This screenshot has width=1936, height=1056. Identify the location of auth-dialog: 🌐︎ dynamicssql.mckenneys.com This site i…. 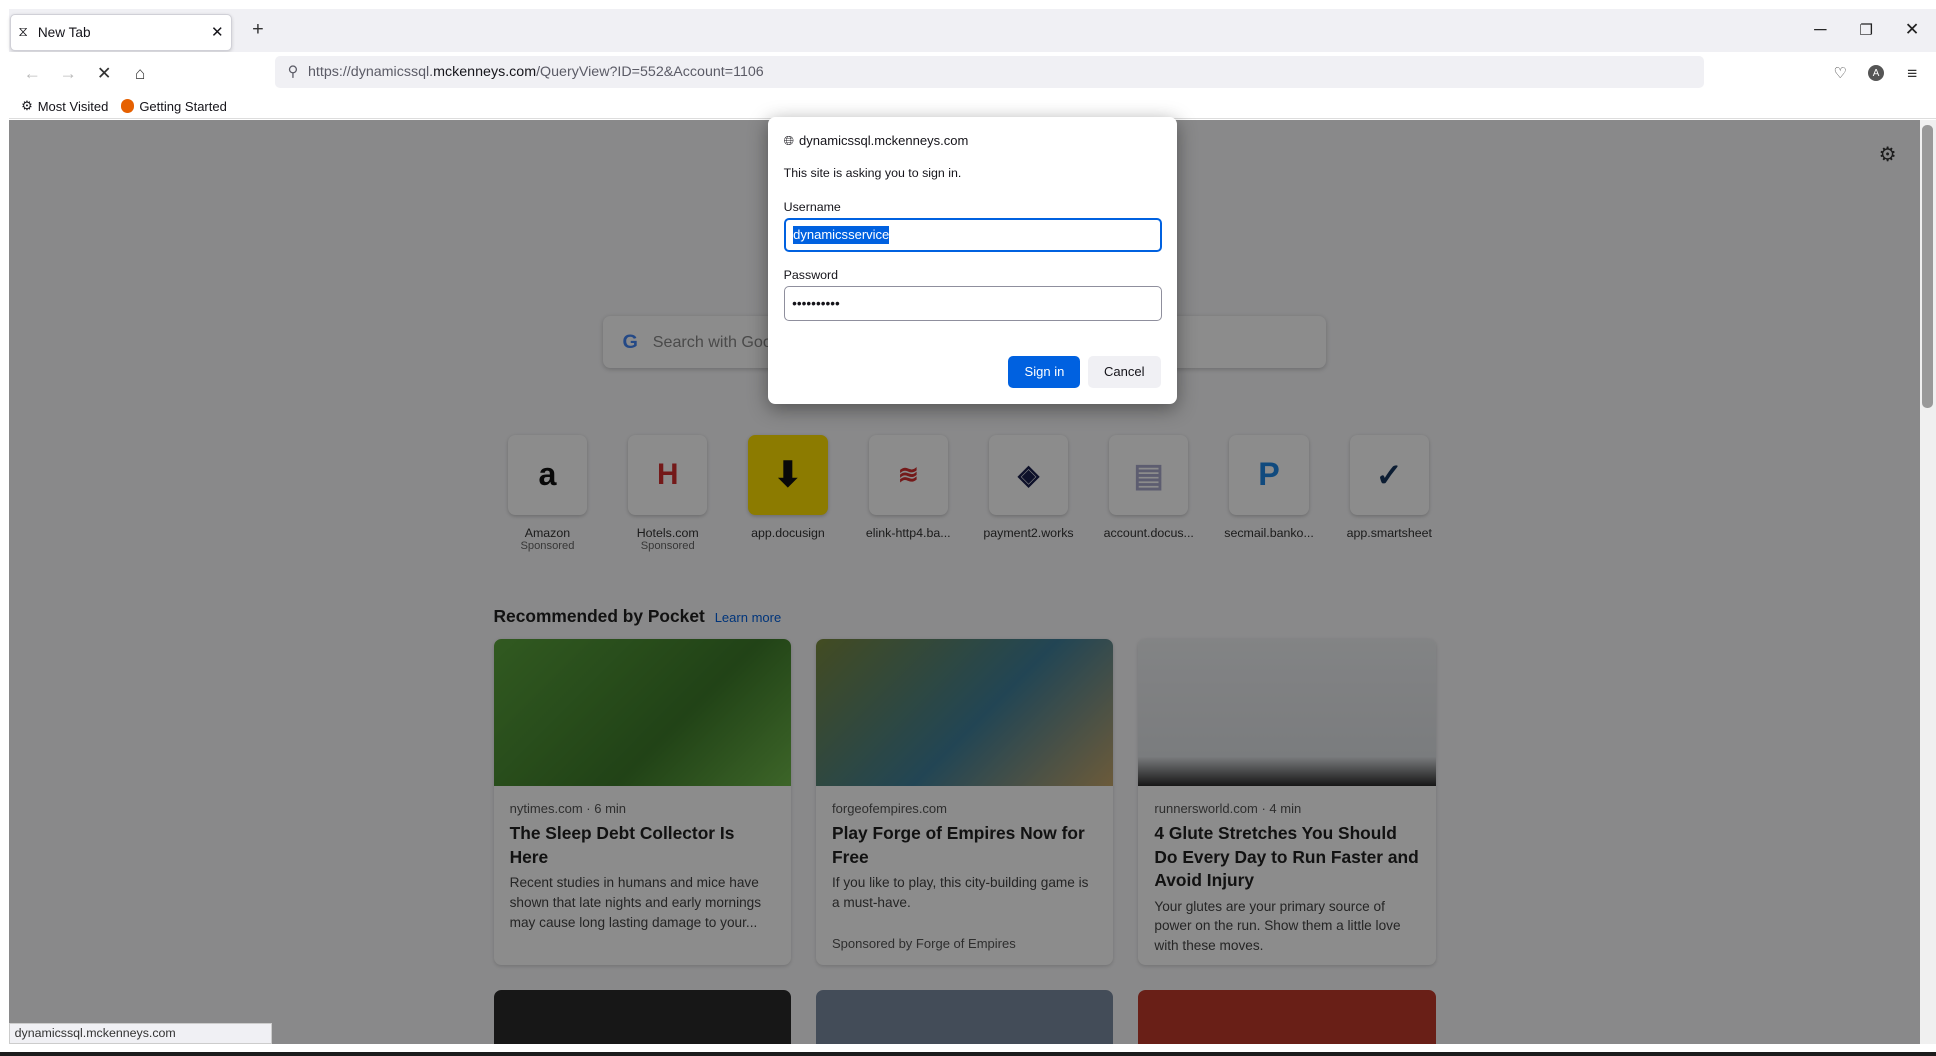
(972, 260).